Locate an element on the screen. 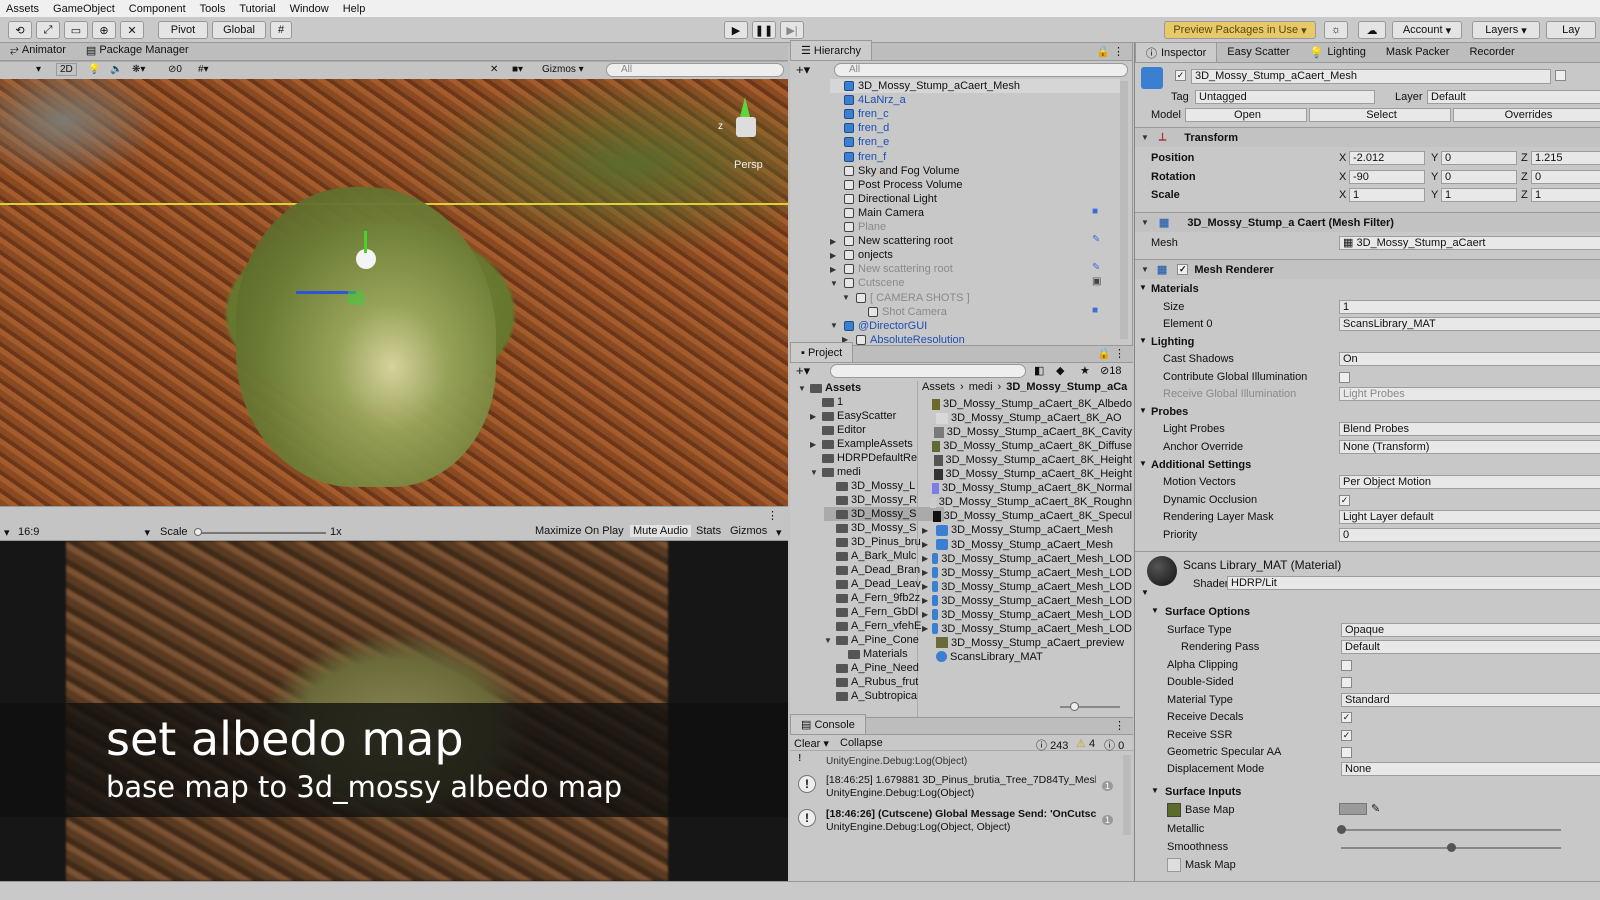  mesh-field: ▦ 3D_Mossy_Stump_aCaert is located at coordinates (1469, 243).